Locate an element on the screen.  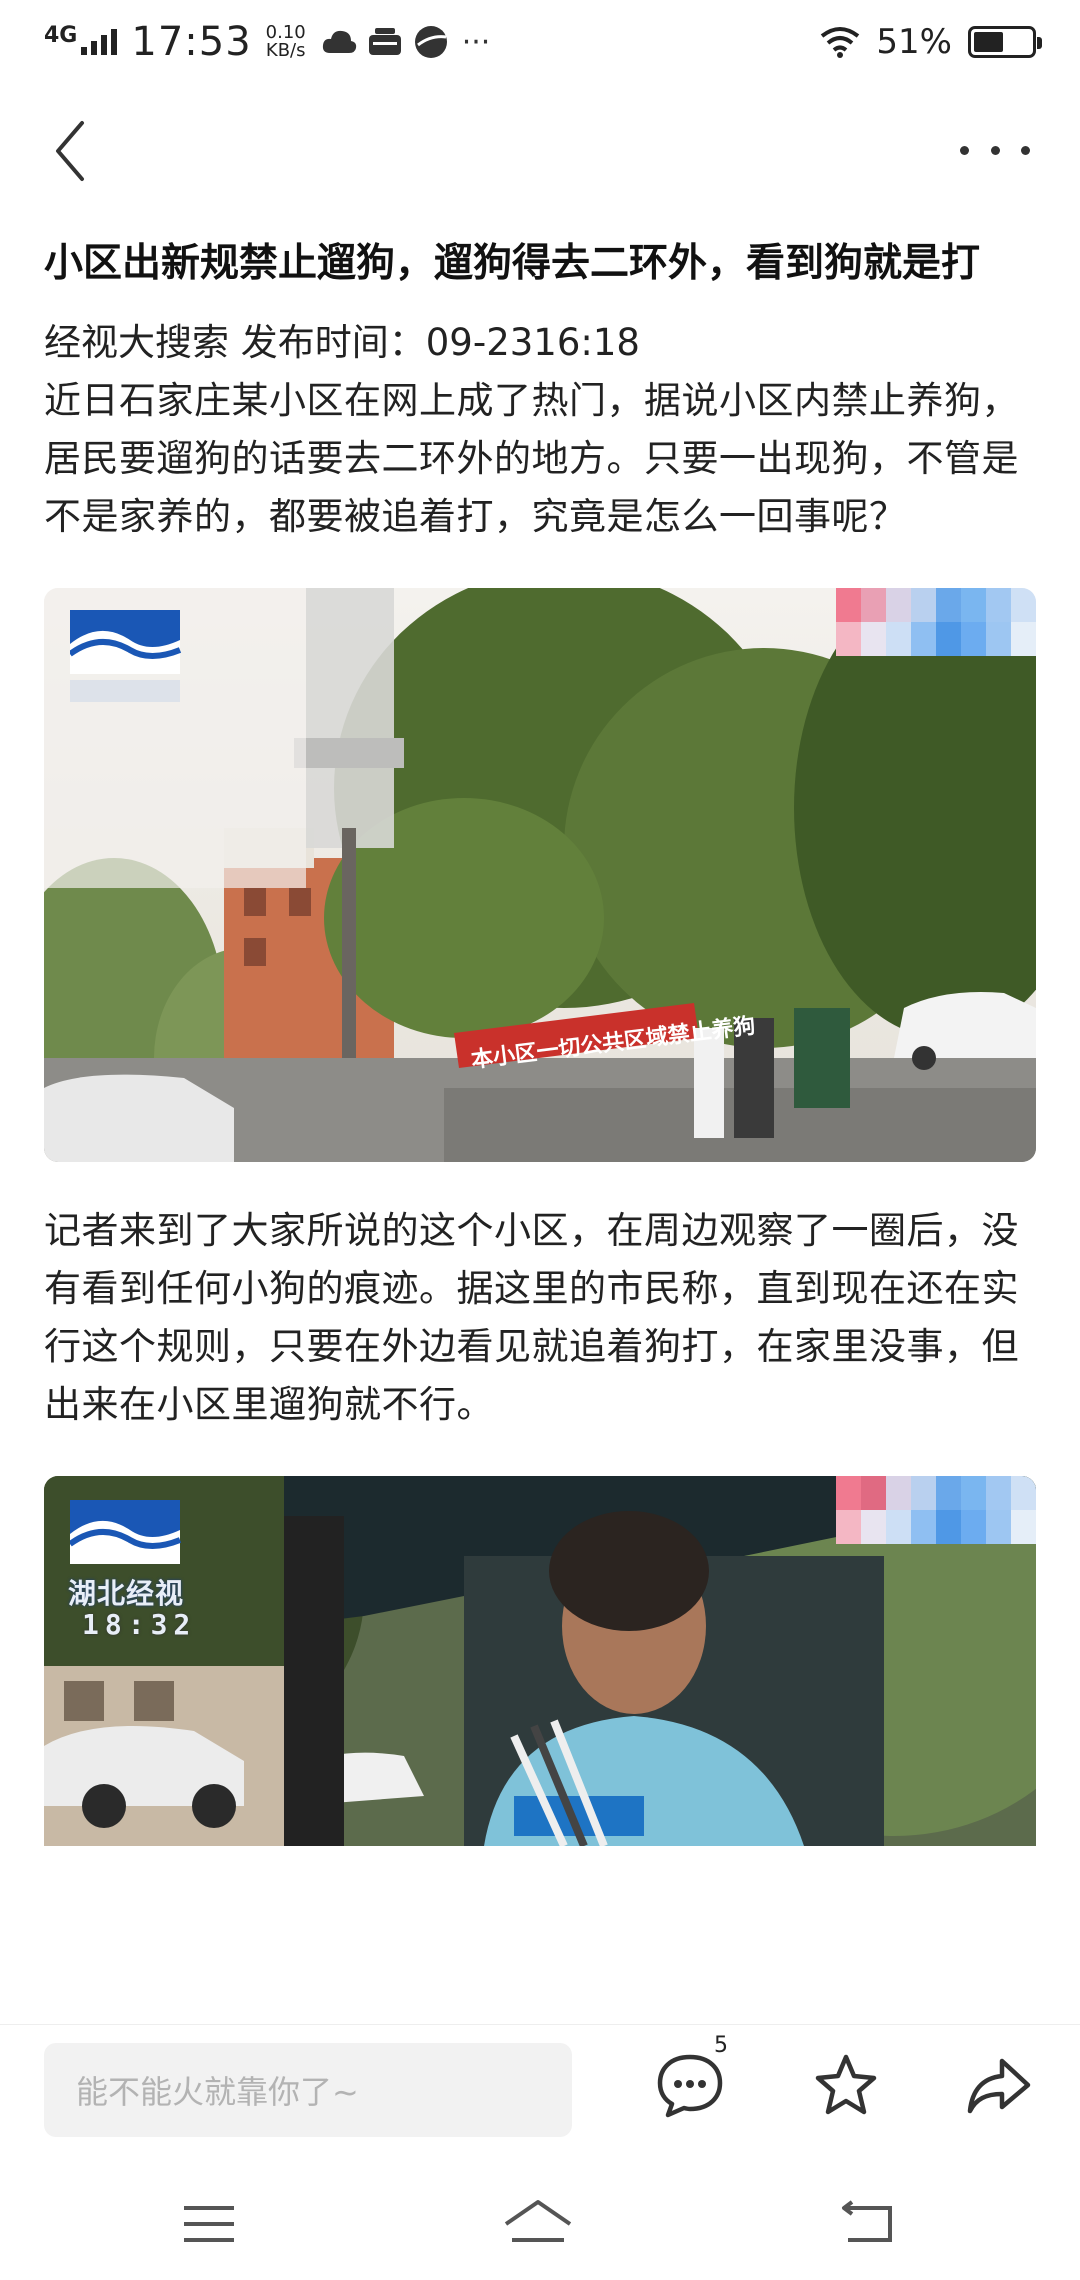
more-notifications-icon: ··· is located at coordinates (476, 42).